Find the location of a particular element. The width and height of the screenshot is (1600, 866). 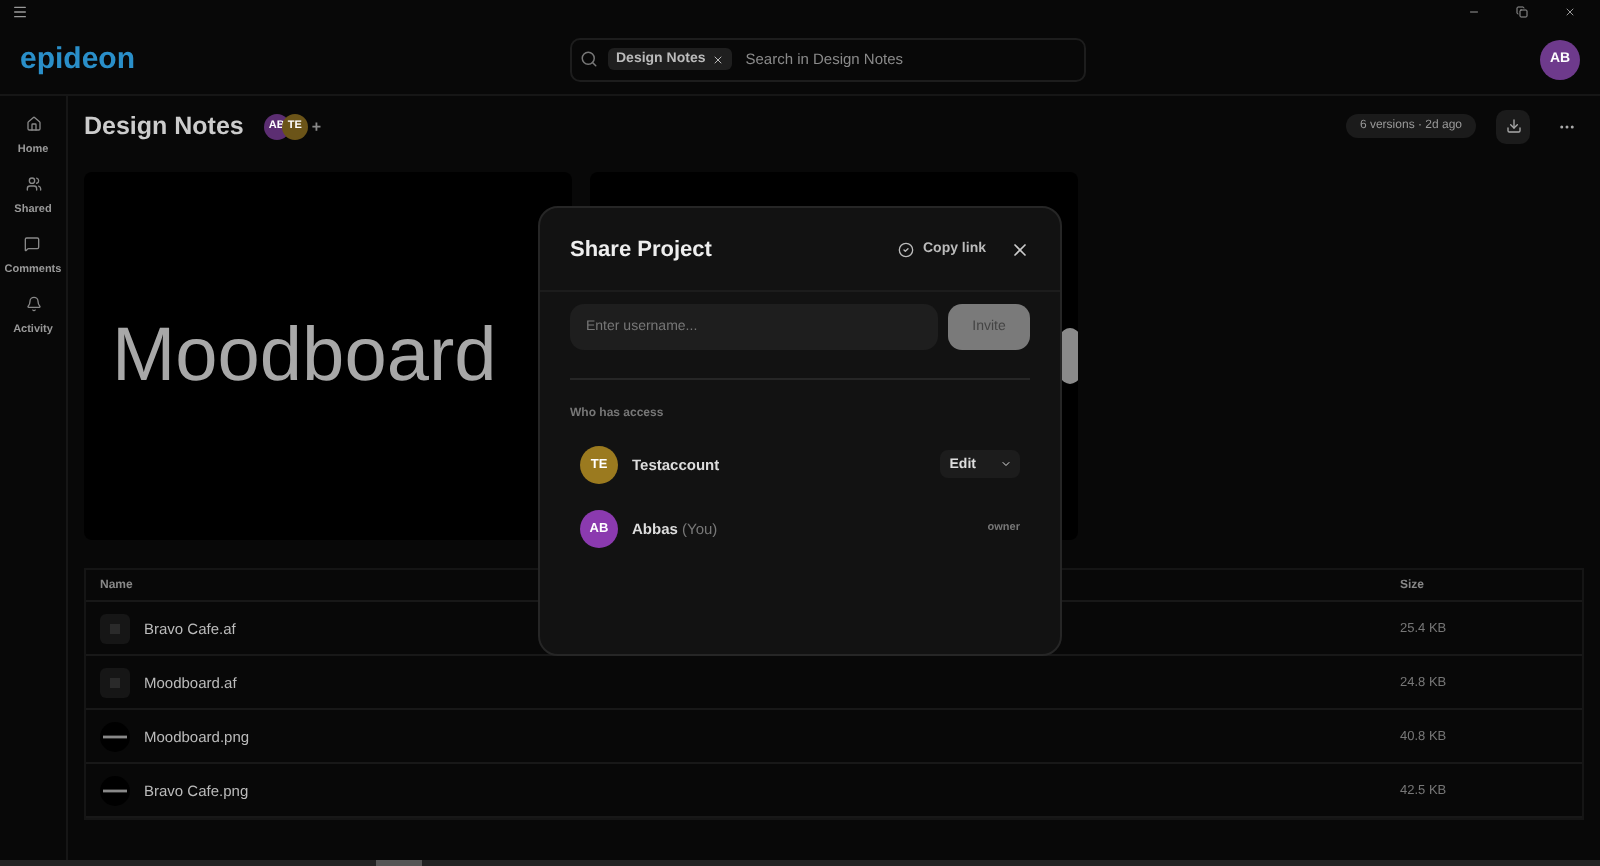

scrollbar-thumb is located at coordinates (399, 863).